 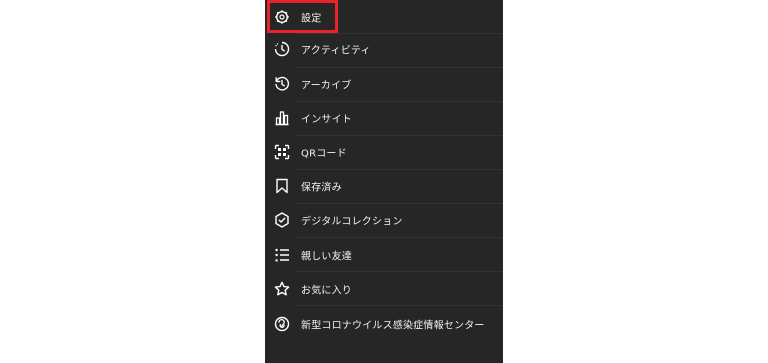 What do you see at coordinates (326, 120) in the screenshot?
I see `menu-item-label: インサイト` at bounding box center [326, 120].